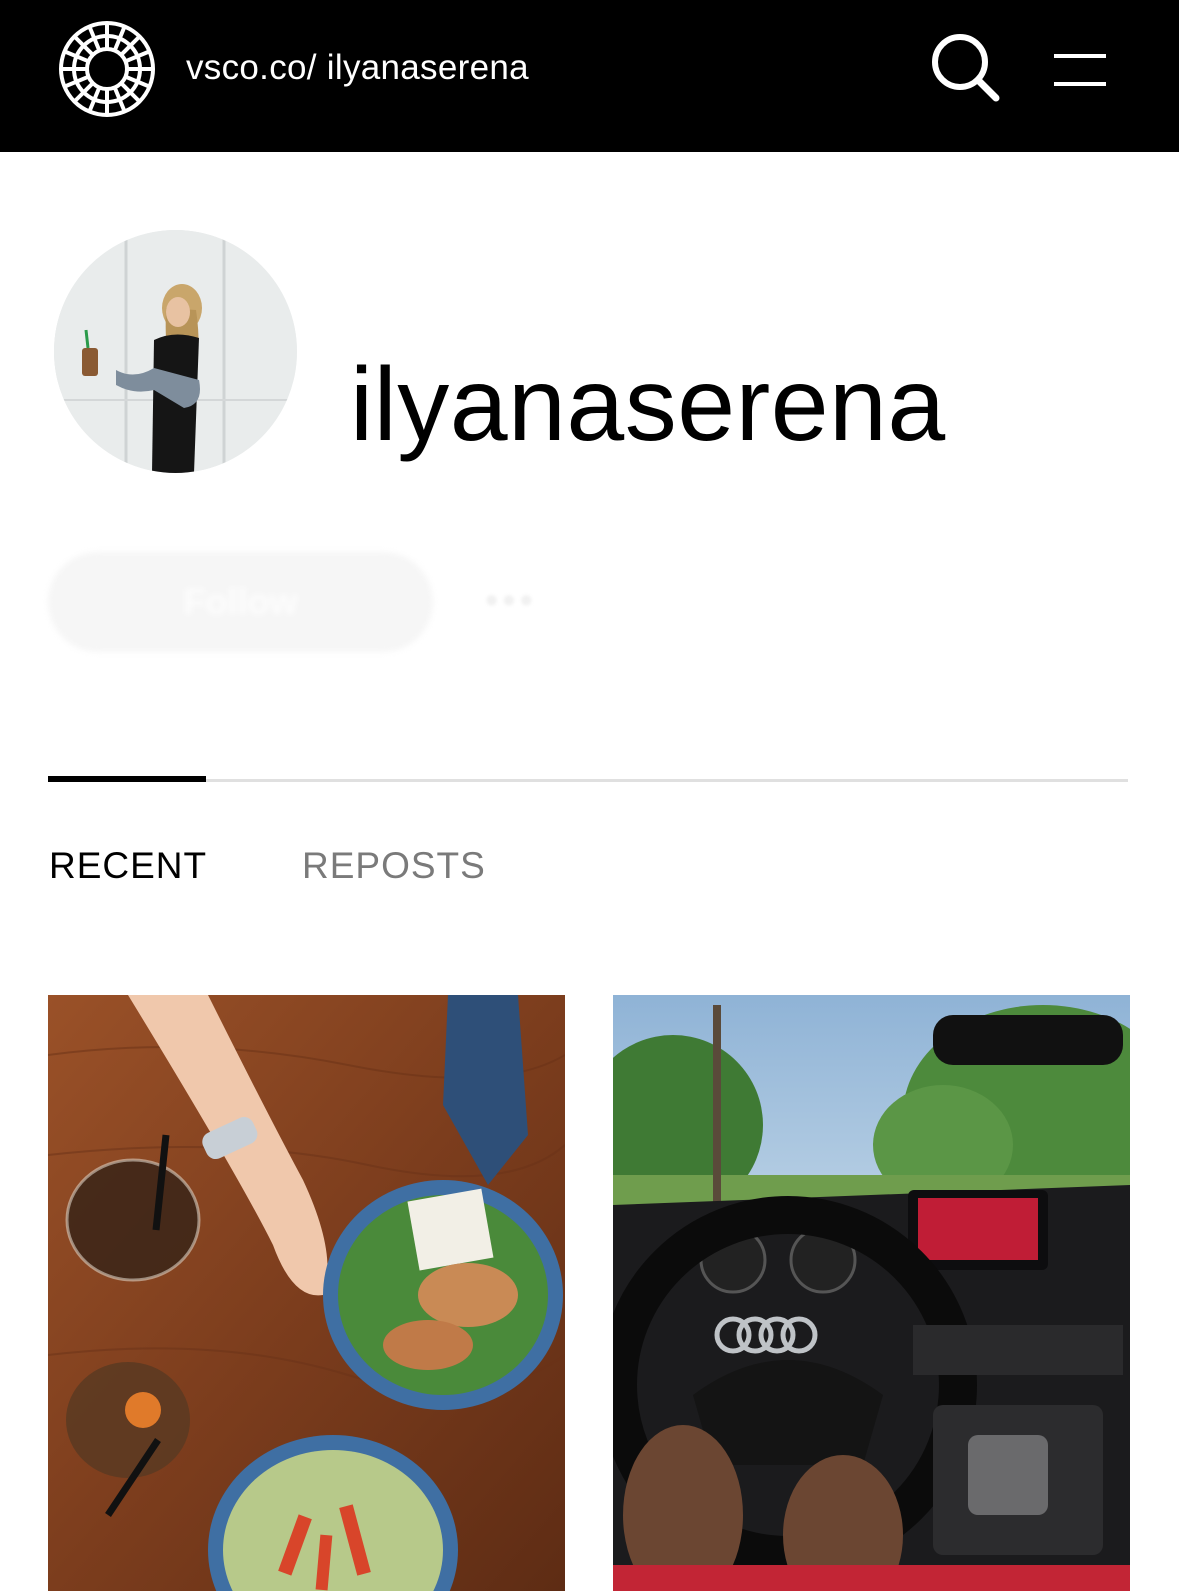 Image resolution: width=1179 pixels, height=1591 pixels. What do you see at coordinates (128, 866) in the screenshot?
I see `tab-recent: RECENT` at bounding box center [128, 866].